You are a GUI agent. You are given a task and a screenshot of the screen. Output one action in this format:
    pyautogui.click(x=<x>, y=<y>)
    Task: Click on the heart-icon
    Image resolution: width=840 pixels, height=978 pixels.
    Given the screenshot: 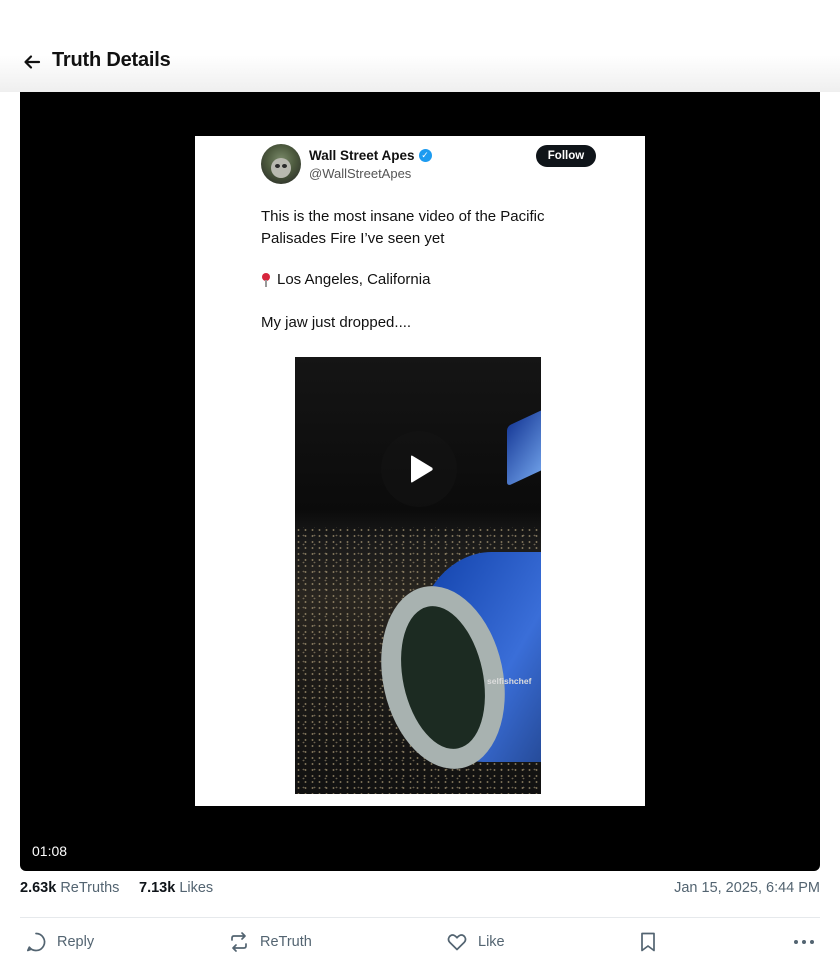 What is the action you would take?
    pyautogui.click(x=457, y=942)
    